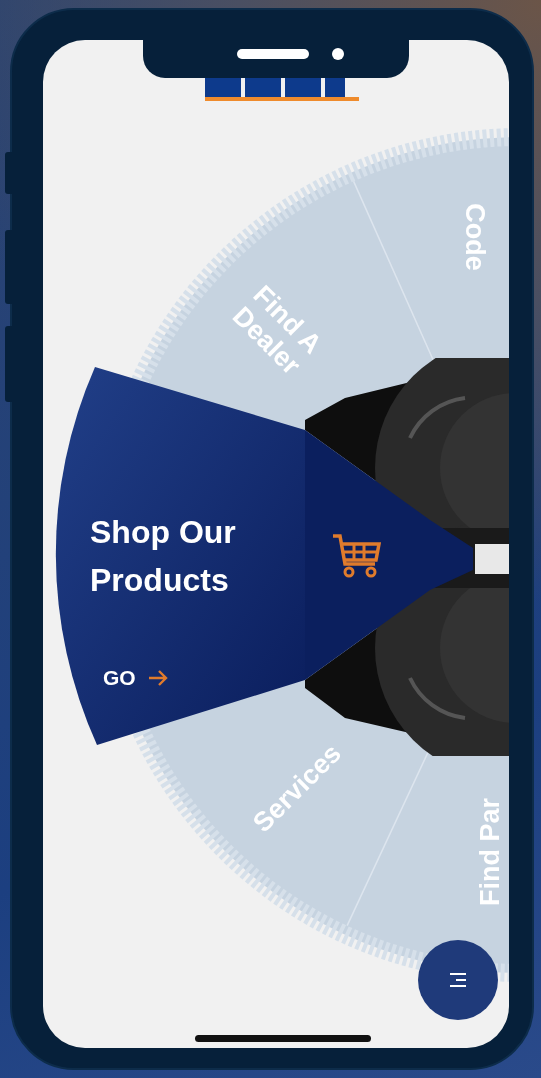 This screenshot has height=1078, width=541. Describe the element at coordinates (135, 678) in the screenshot. I see `go-link: GO` at that location.